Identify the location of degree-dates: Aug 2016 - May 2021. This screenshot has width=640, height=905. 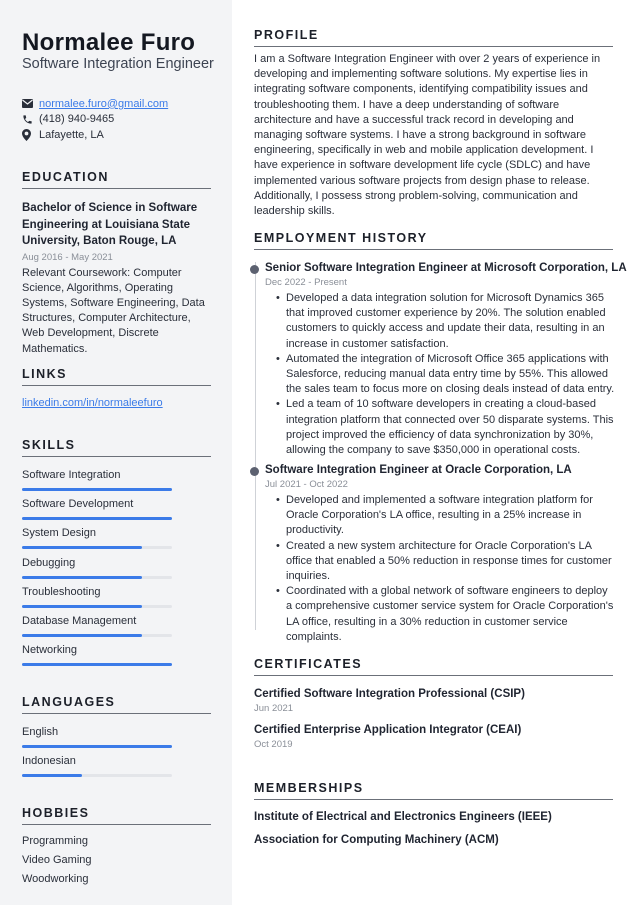
(67, 257).